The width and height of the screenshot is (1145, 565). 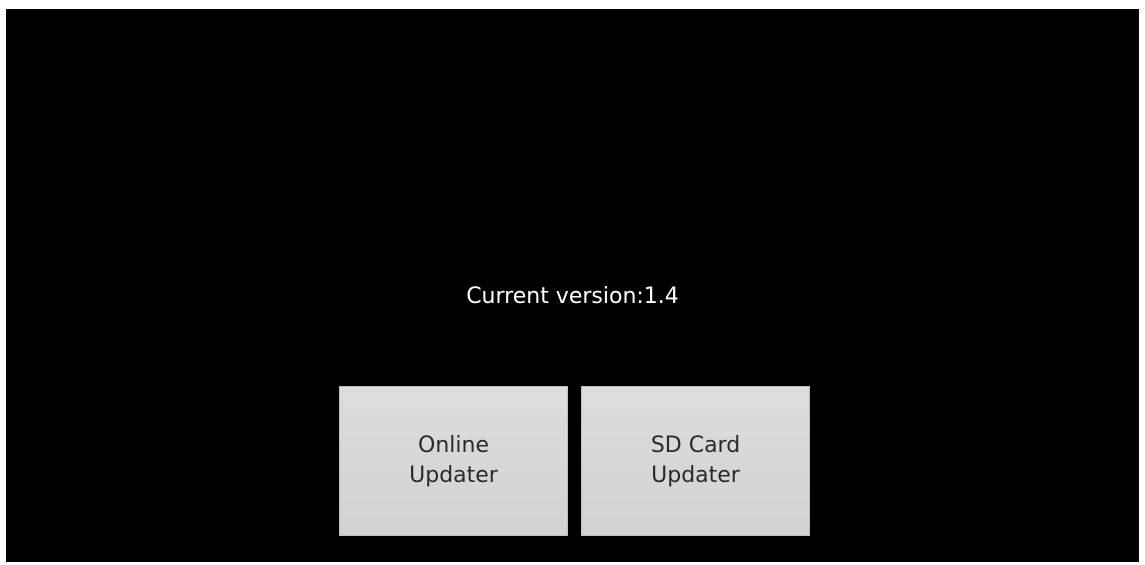 I want to click on online-updater-button: Online Updater, so click(x=453, y=461).